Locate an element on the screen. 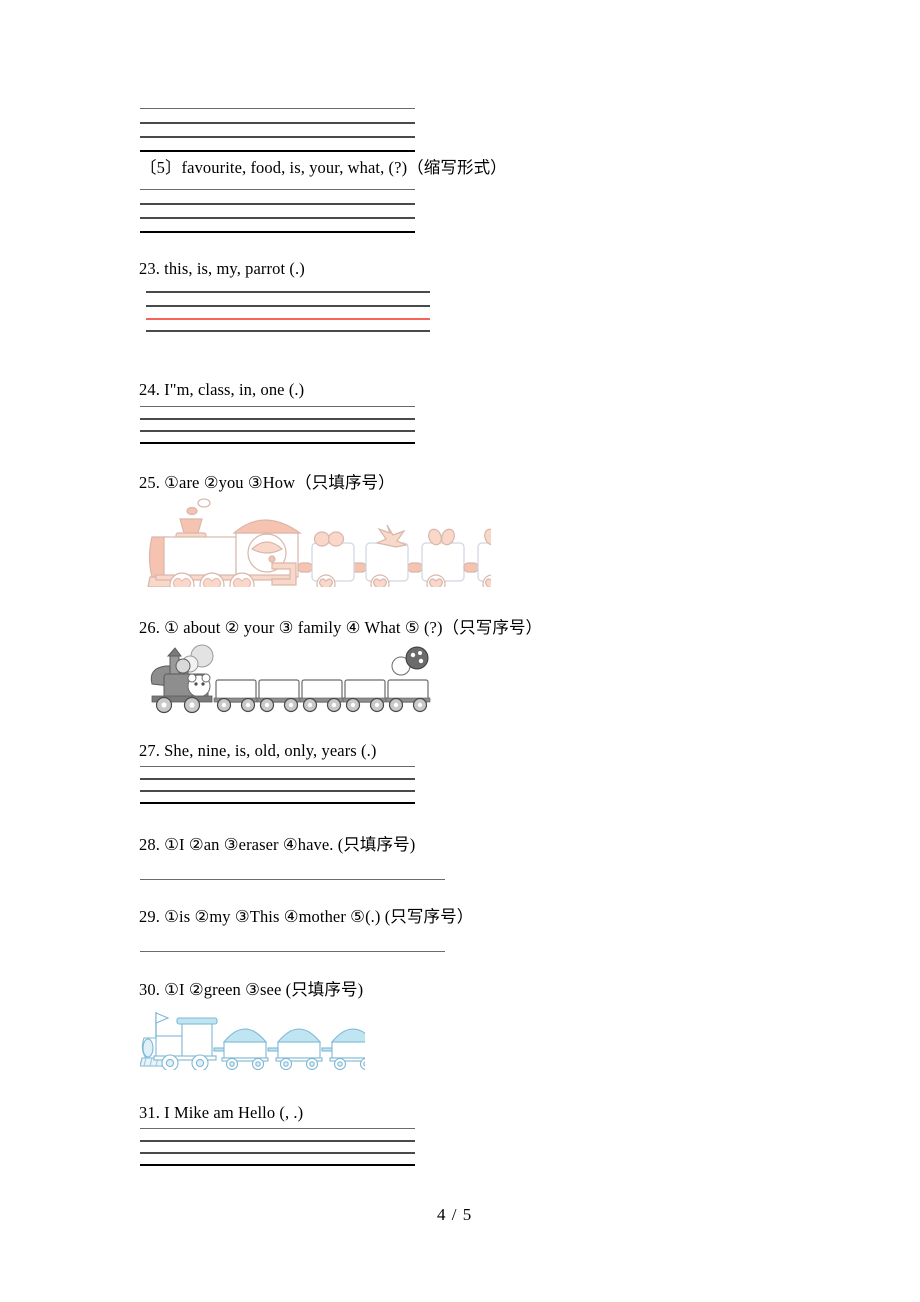 Image resolution: width=920 pixels, height=1302 pixels. page-number: 4 / 5 is located at coordinates (455, 1214).